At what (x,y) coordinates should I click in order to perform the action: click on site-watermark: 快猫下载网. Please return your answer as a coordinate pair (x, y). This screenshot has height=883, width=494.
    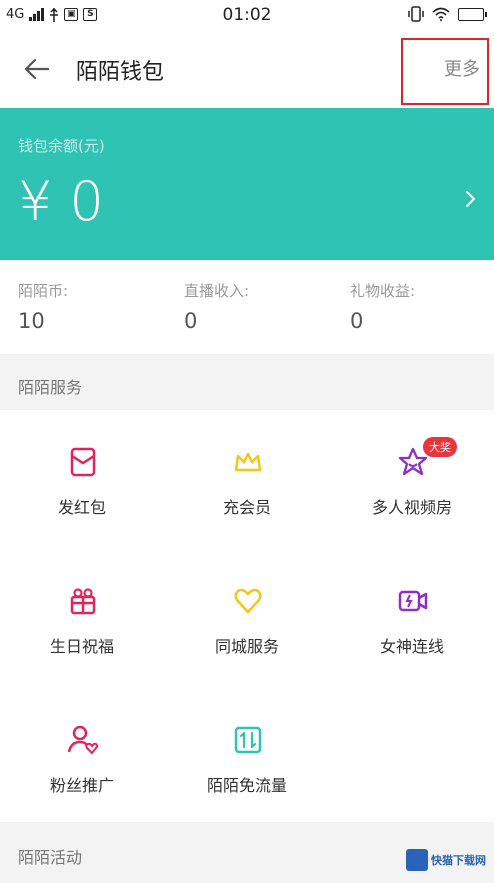
    Looking at the image, I should click on (446, 860).